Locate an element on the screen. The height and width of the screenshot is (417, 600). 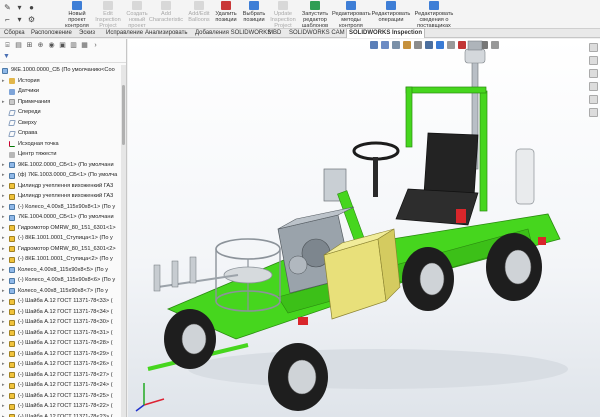
ribbon-button-4: Add Characteristic is located at coordinates (166, 14).